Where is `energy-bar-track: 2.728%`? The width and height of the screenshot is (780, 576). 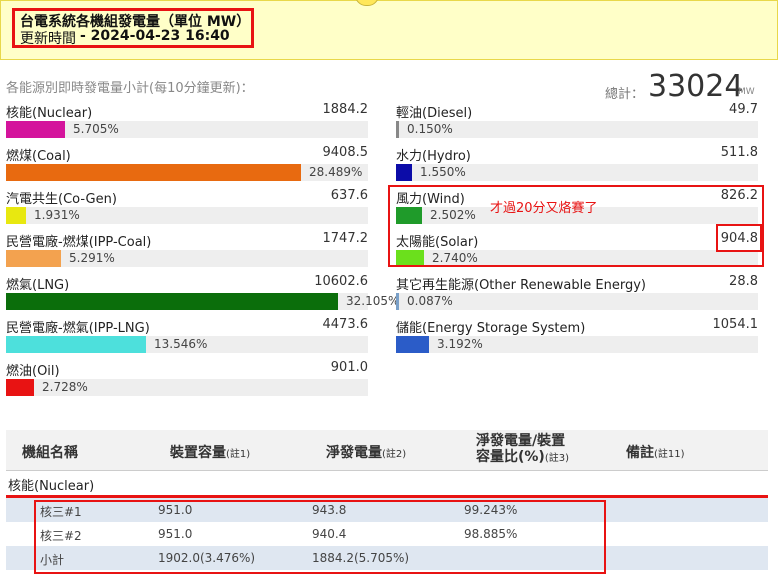
energy-bar-track: 2.728% is located at coordinates (187, 387).